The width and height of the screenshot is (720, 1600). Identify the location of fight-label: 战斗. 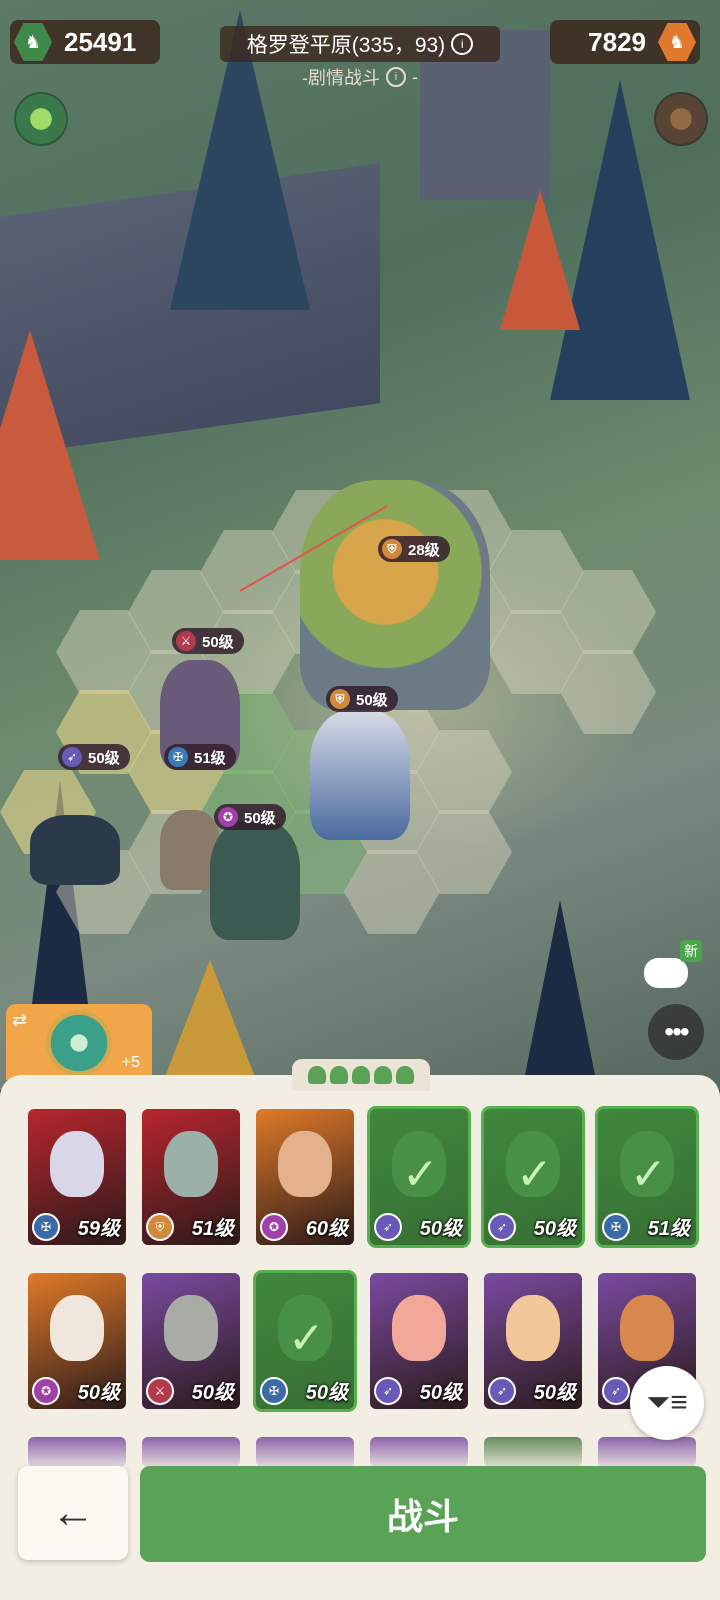
(422, 1517).